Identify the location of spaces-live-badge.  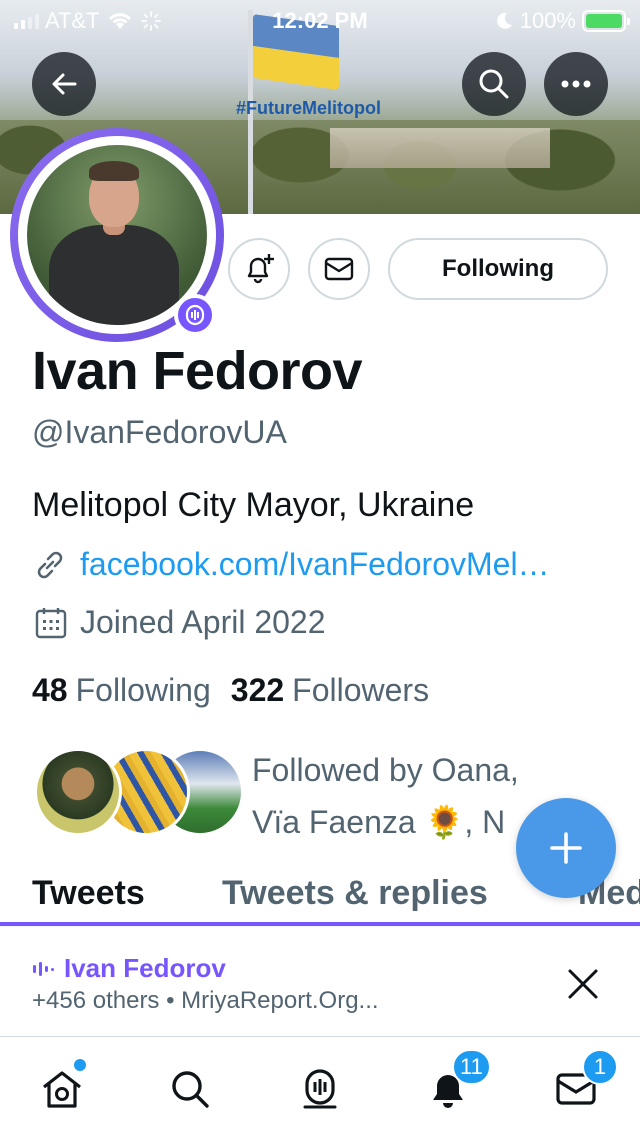
(195, 315).